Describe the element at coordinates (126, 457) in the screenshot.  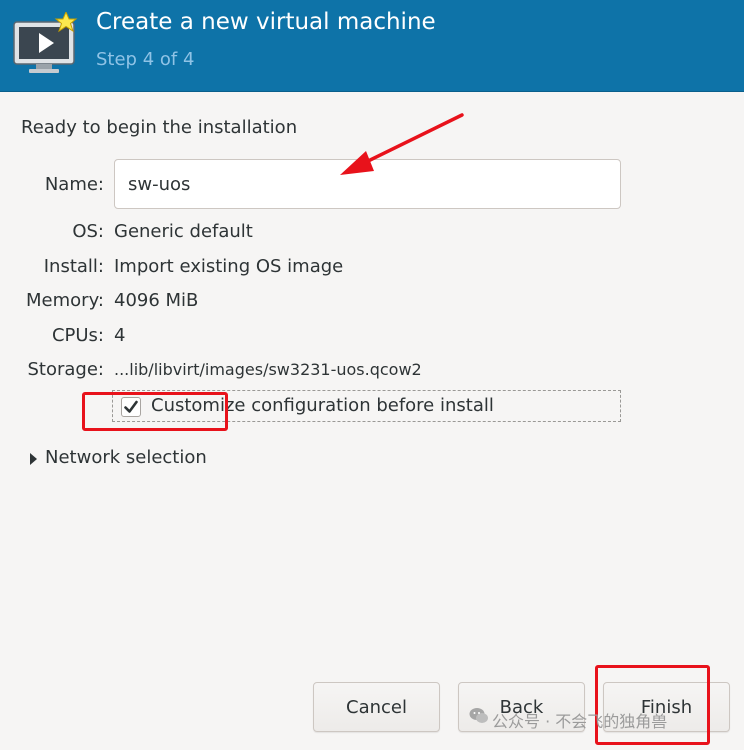
I see `network-selection-label: Network selection` at that location.